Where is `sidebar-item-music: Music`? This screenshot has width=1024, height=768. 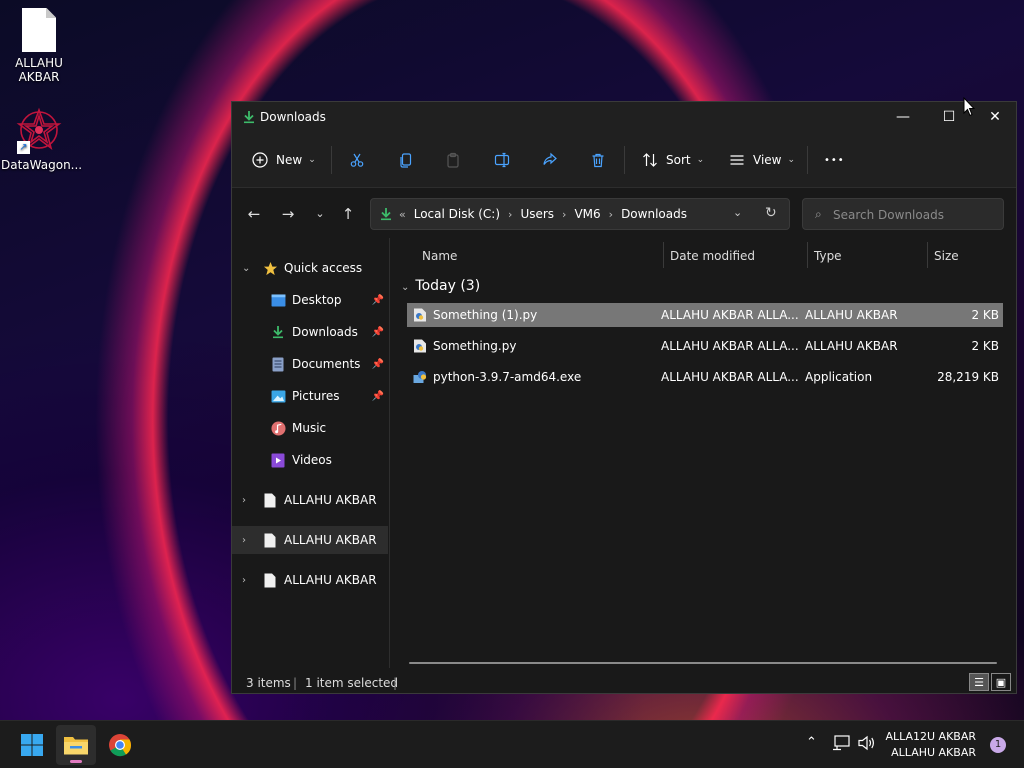 sidebar-item-music: Music is located at coordinates (310, 428).